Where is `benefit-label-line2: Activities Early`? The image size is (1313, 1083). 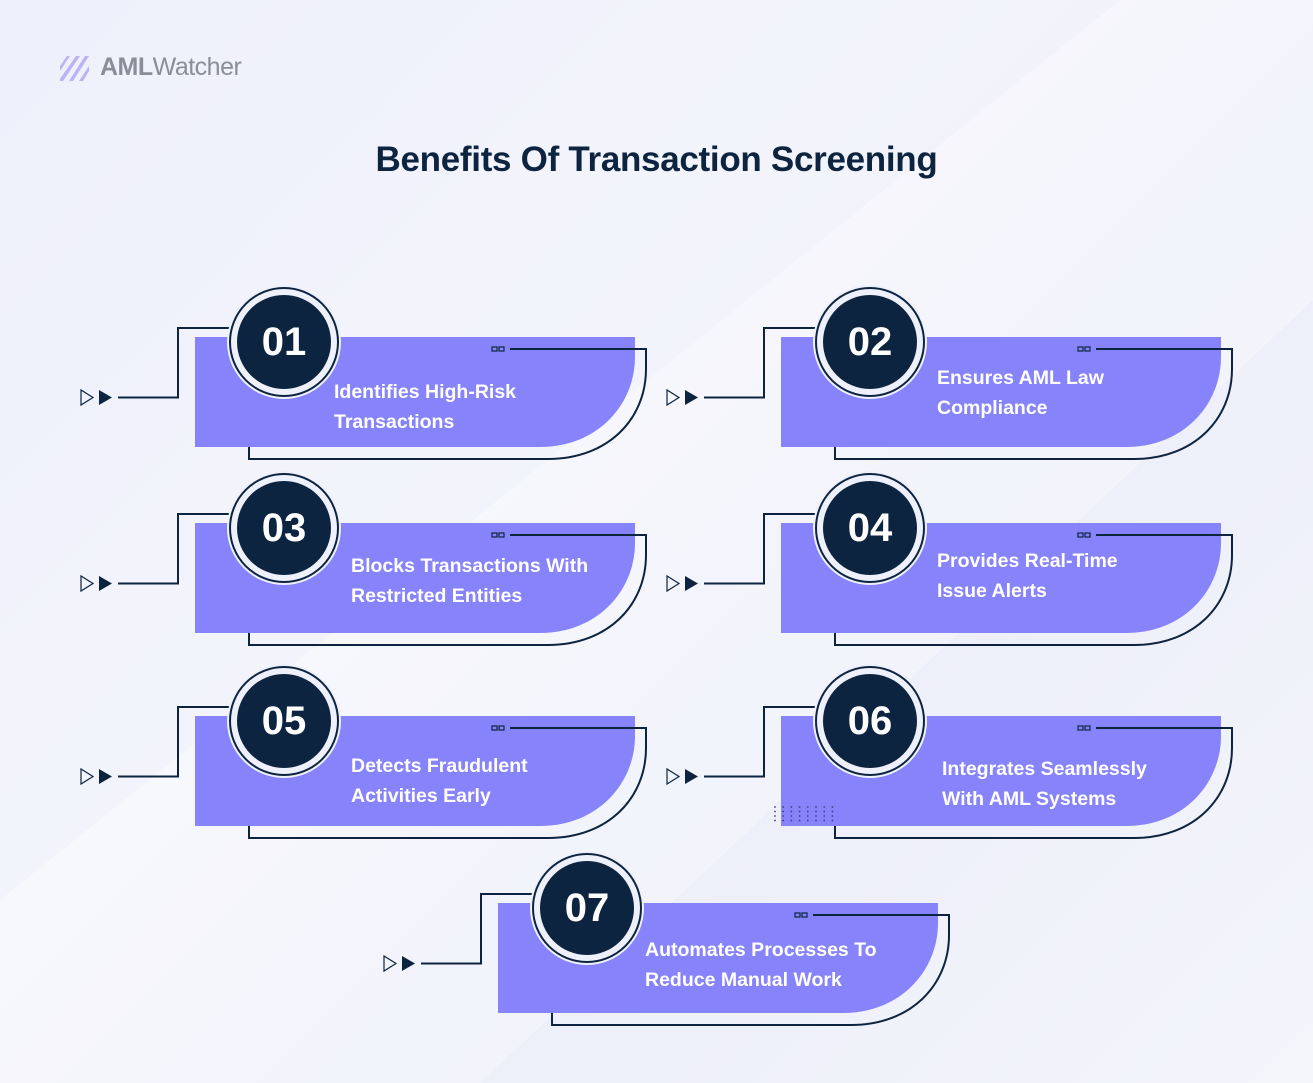
benefit-label-line2: Activities Early is located at coordinates (421, 796).